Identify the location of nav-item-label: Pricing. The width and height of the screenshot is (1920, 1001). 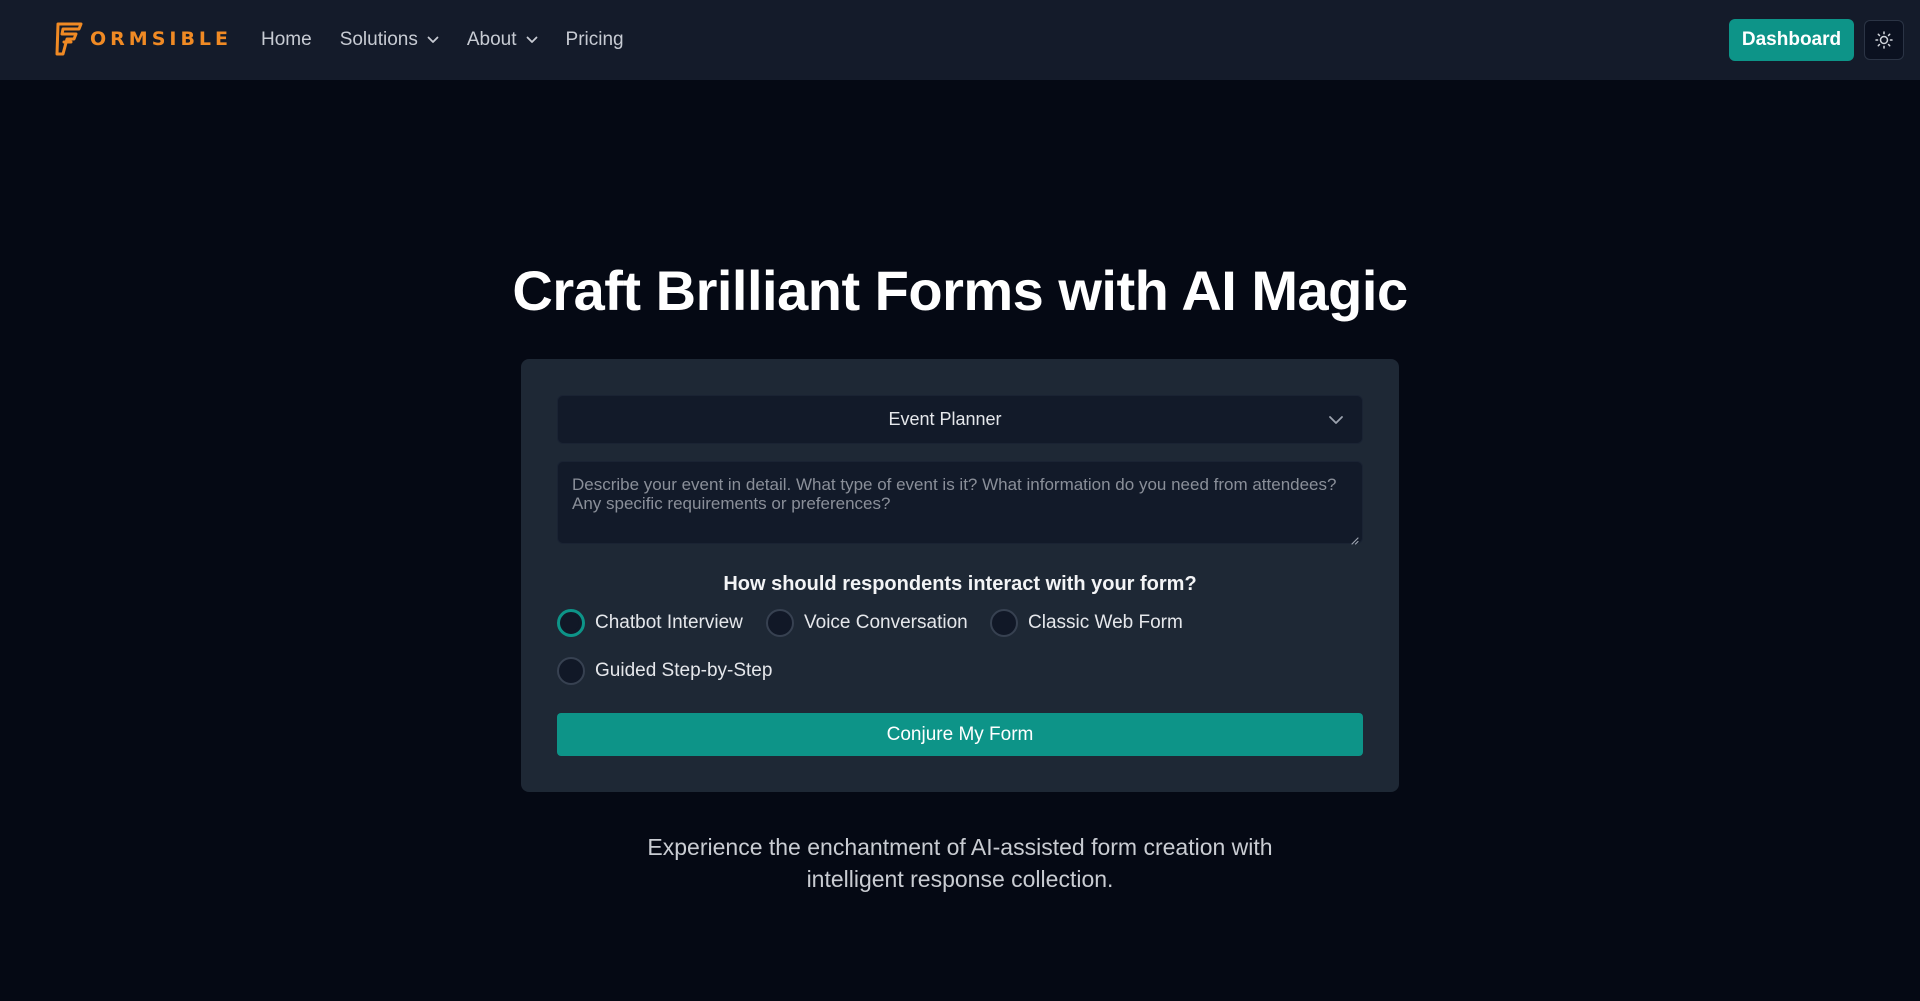
(594, 39).